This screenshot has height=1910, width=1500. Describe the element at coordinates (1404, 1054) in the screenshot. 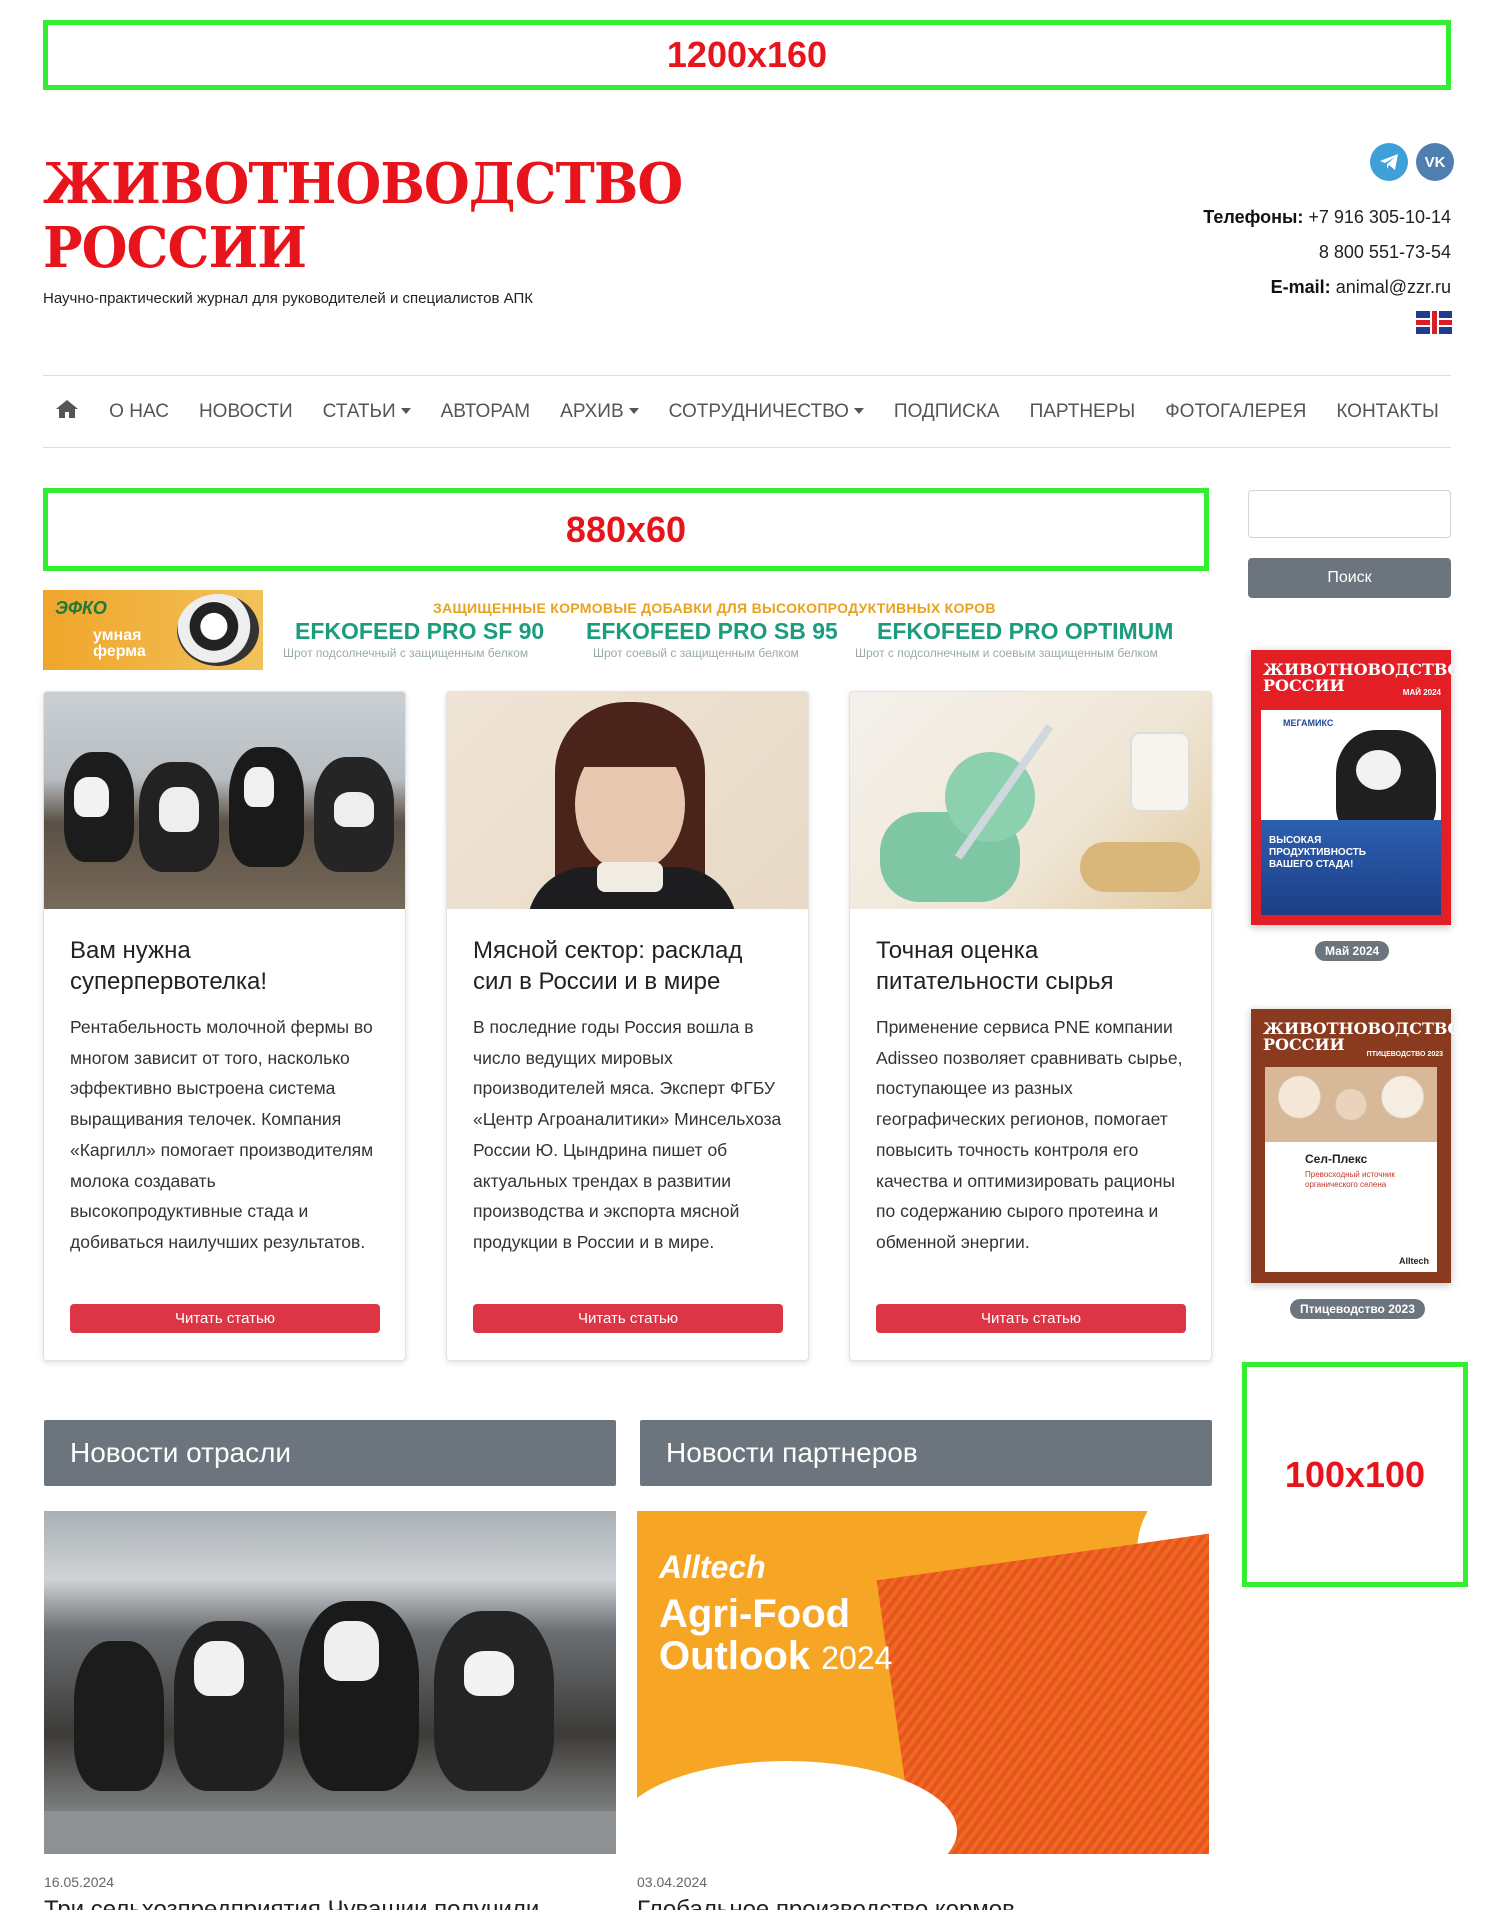

I see `magazine-issue: ПТИЦЕВОДСТВО 2023` at that location.